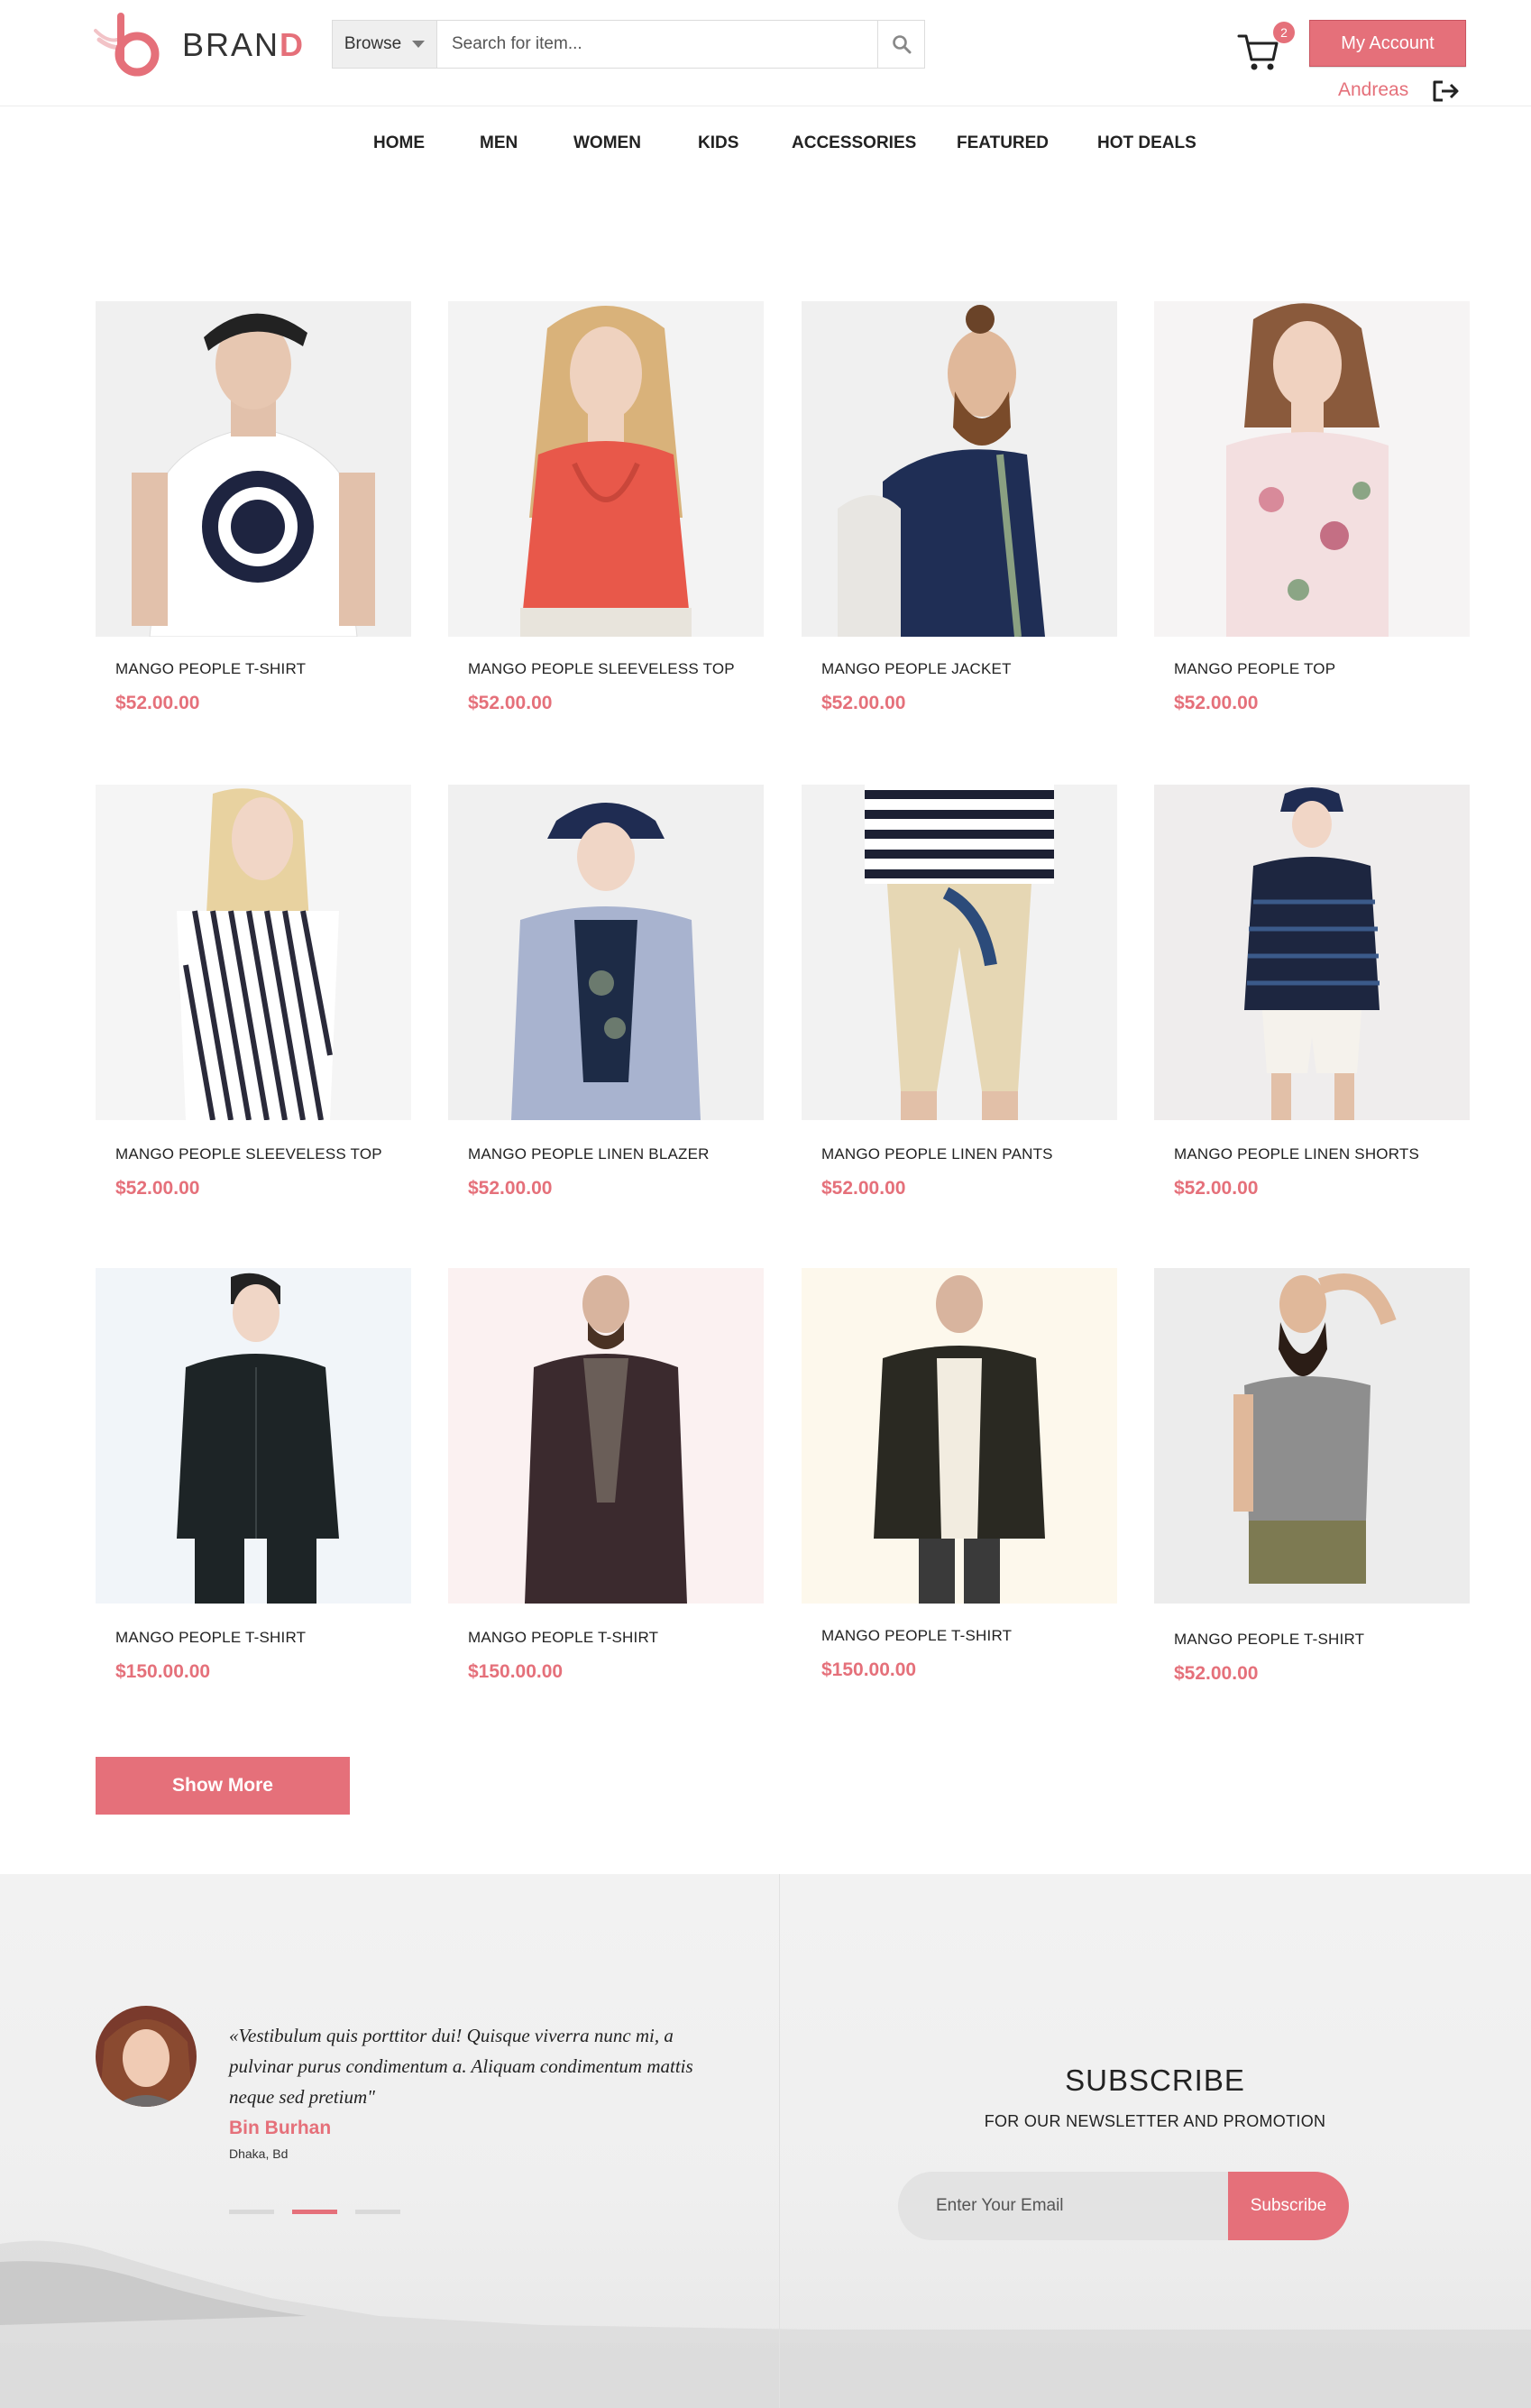 The height and width of the screenshot is (2408, 1531). What do you see at coordinates (280, 2128) in the screenshot?
I see `testimonial-author: Bin Burhan` at bounding box center [280, 2128].